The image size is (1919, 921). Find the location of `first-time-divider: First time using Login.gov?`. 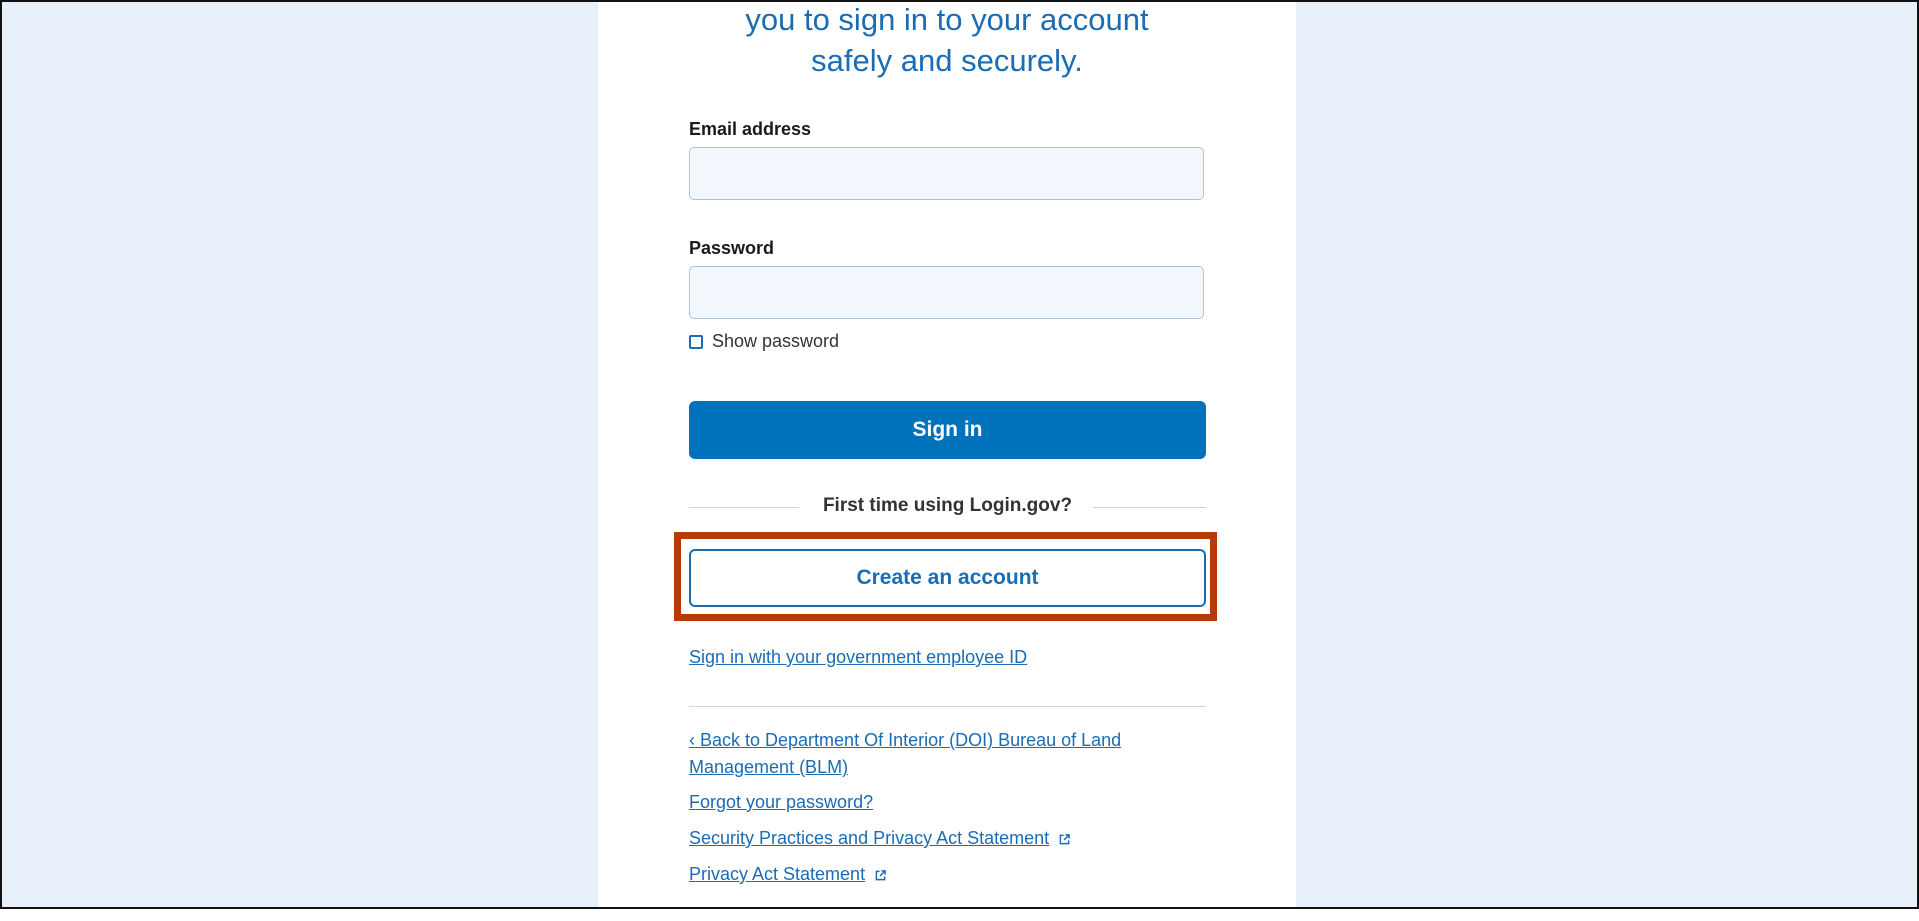

first-time-divider: First time using Login.gov? is located at coordinates (947, 508).